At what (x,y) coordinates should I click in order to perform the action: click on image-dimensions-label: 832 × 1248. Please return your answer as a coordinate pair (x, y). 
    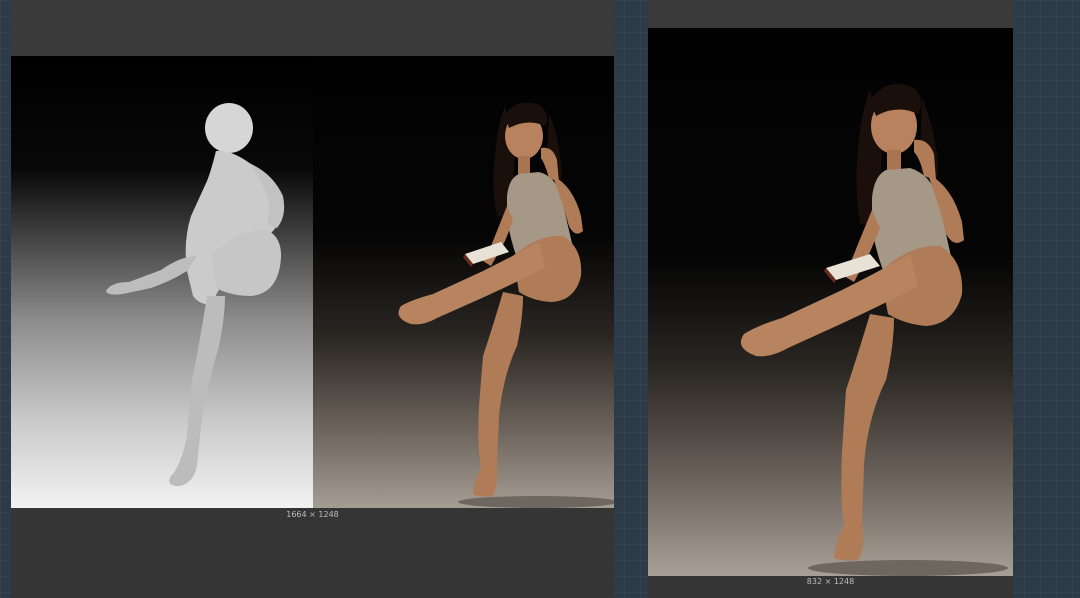
    Looking at the image, I should click on (830, 581).